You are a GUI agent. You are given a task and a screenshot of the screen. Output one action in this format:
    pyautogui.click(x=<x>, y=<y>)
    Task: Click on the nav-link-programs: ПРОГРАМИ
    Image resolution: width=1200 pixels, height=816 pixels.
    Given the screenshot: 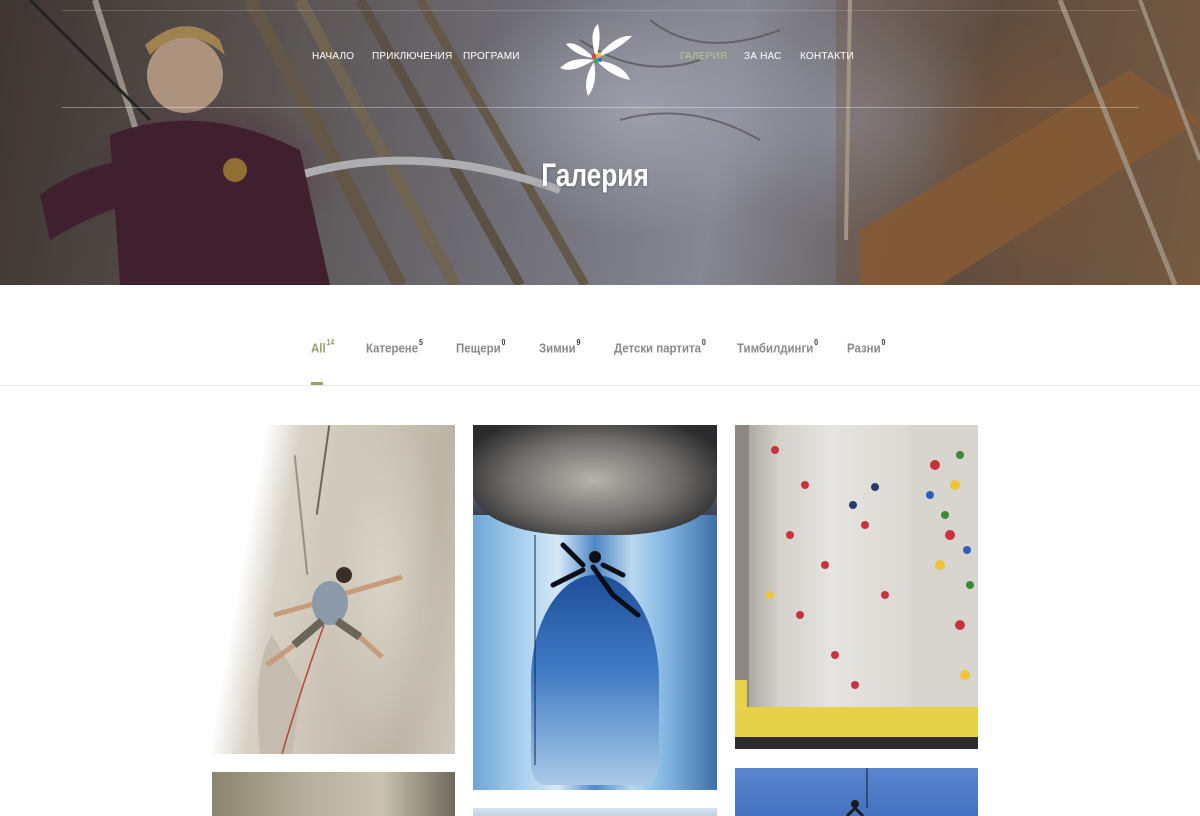 What is the action you would take?
    pyautogui.click(x=491, y=58)
    